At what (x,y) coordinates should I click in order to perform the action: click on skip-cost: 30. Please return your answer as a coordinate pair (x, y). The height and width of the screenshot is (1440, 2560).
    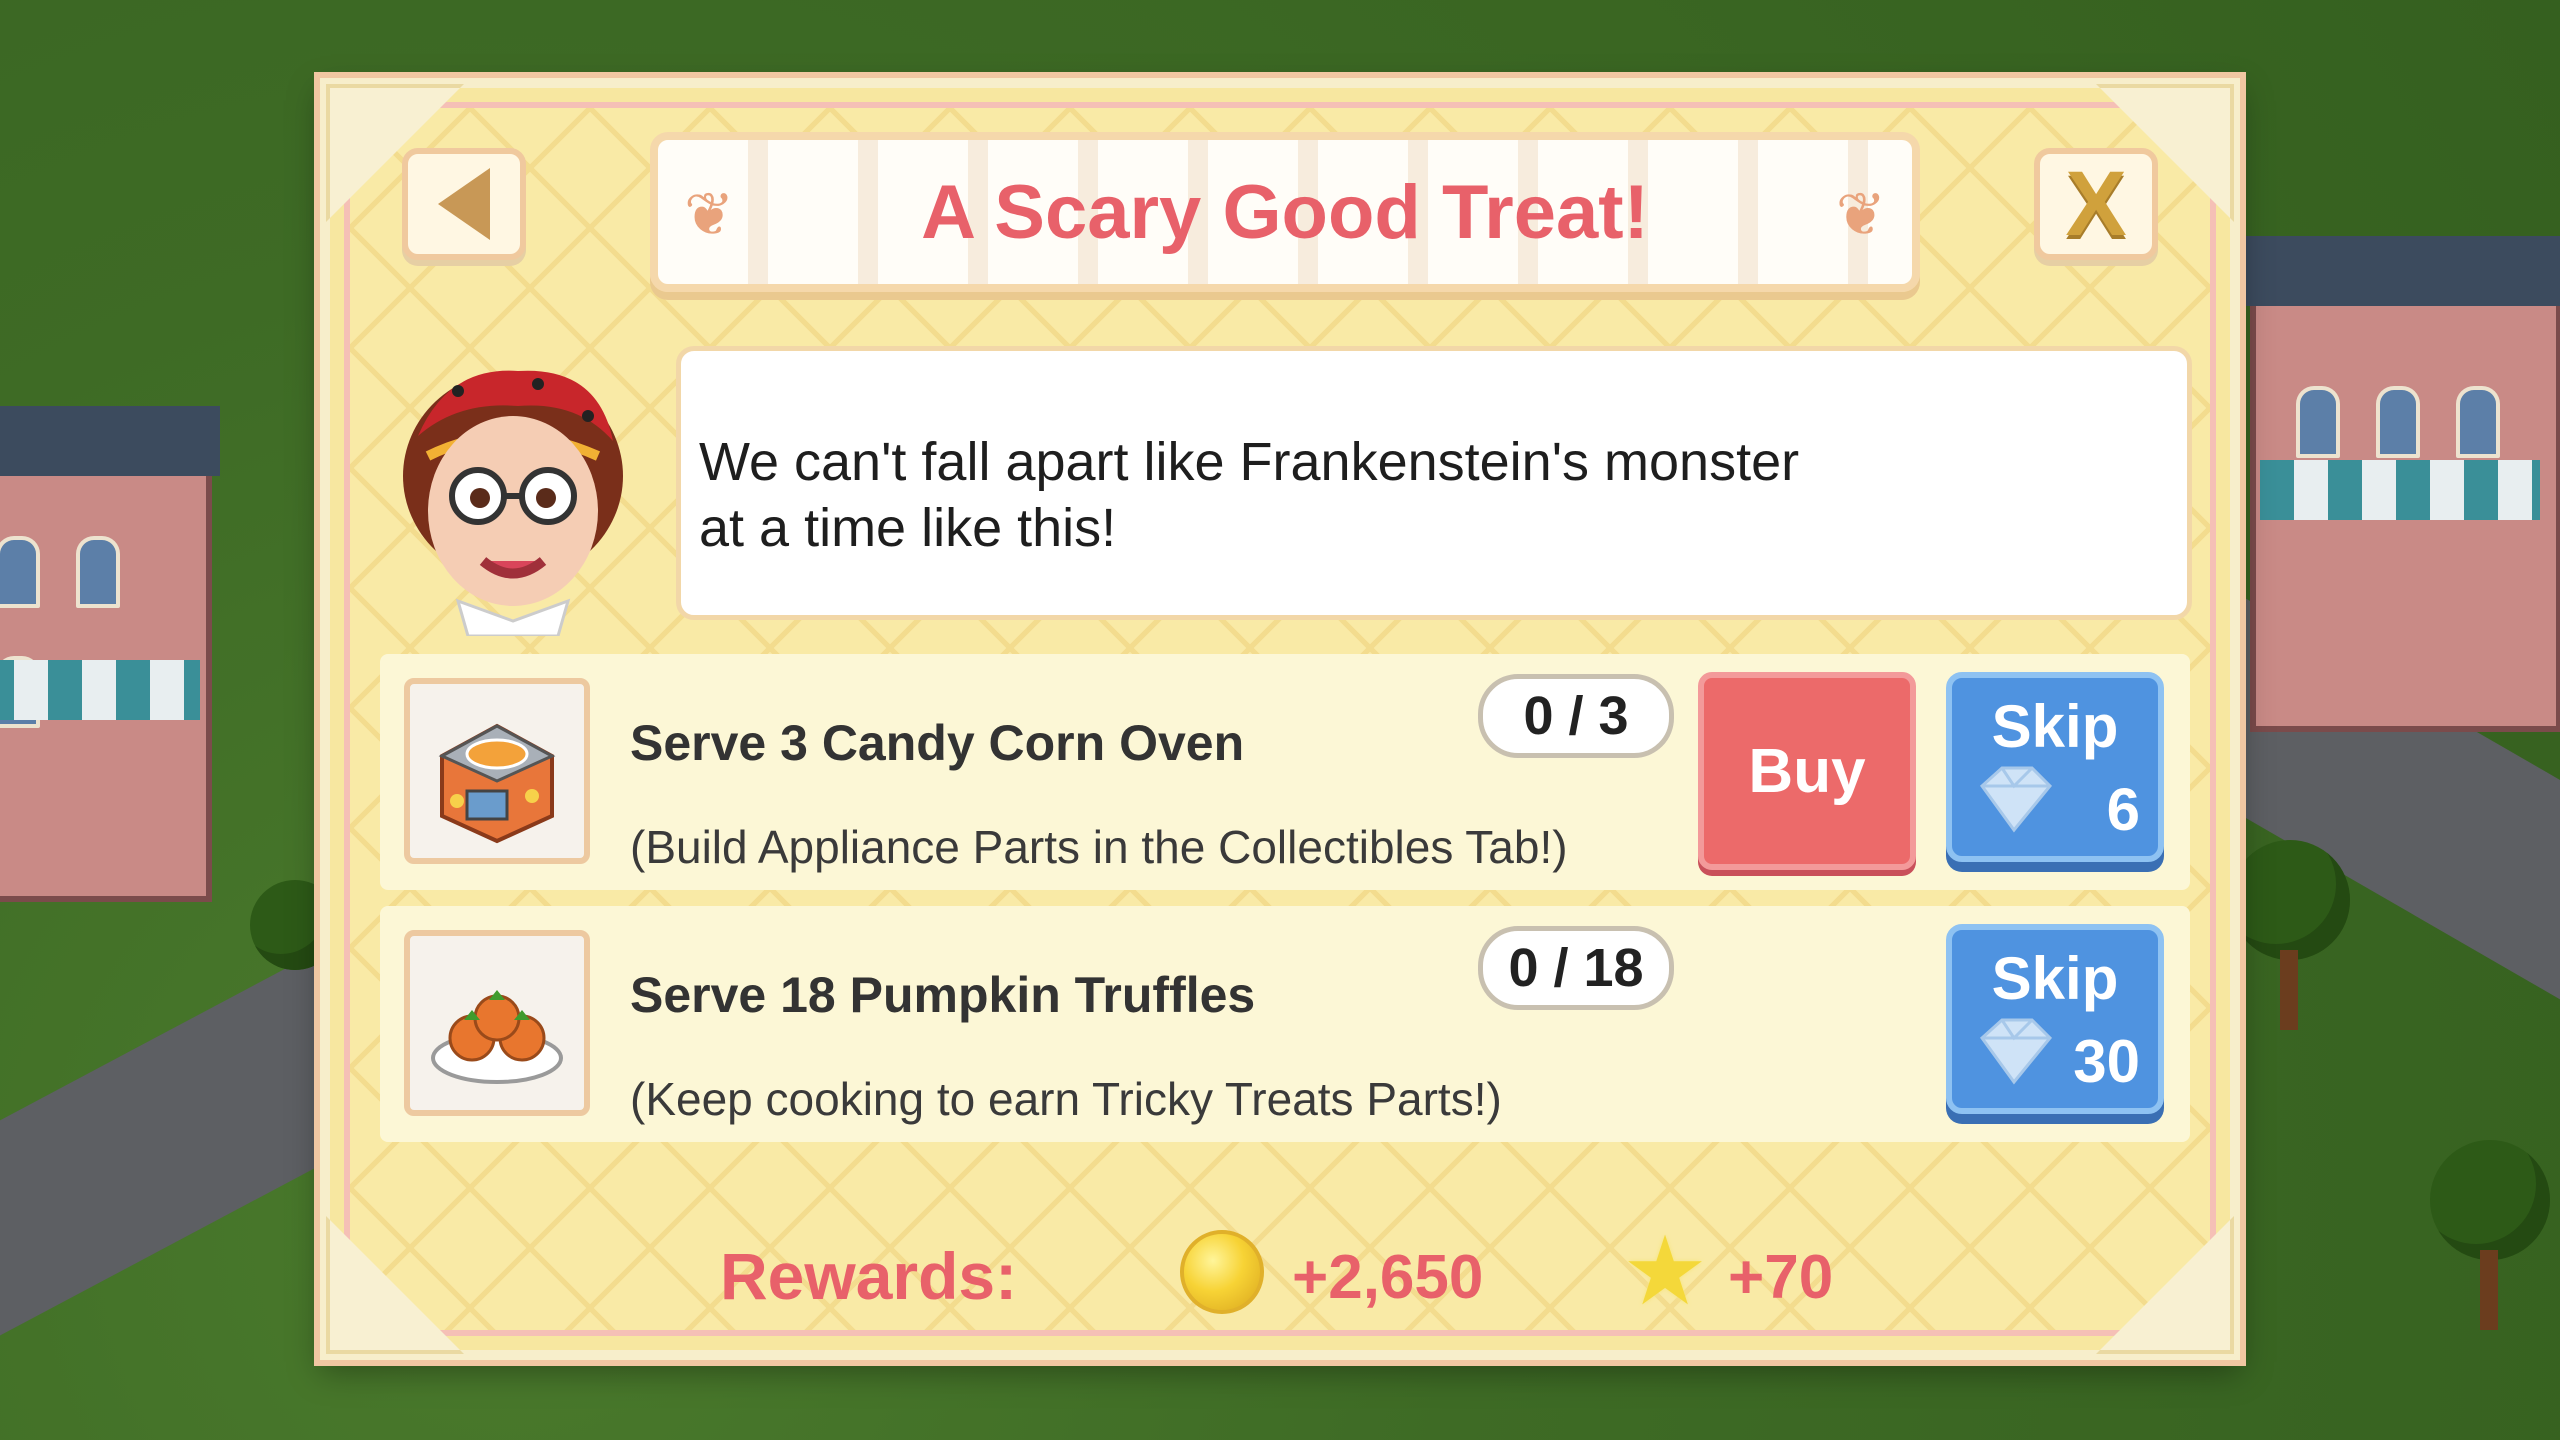
    Looking at the image, I should click on (2106, 1061).